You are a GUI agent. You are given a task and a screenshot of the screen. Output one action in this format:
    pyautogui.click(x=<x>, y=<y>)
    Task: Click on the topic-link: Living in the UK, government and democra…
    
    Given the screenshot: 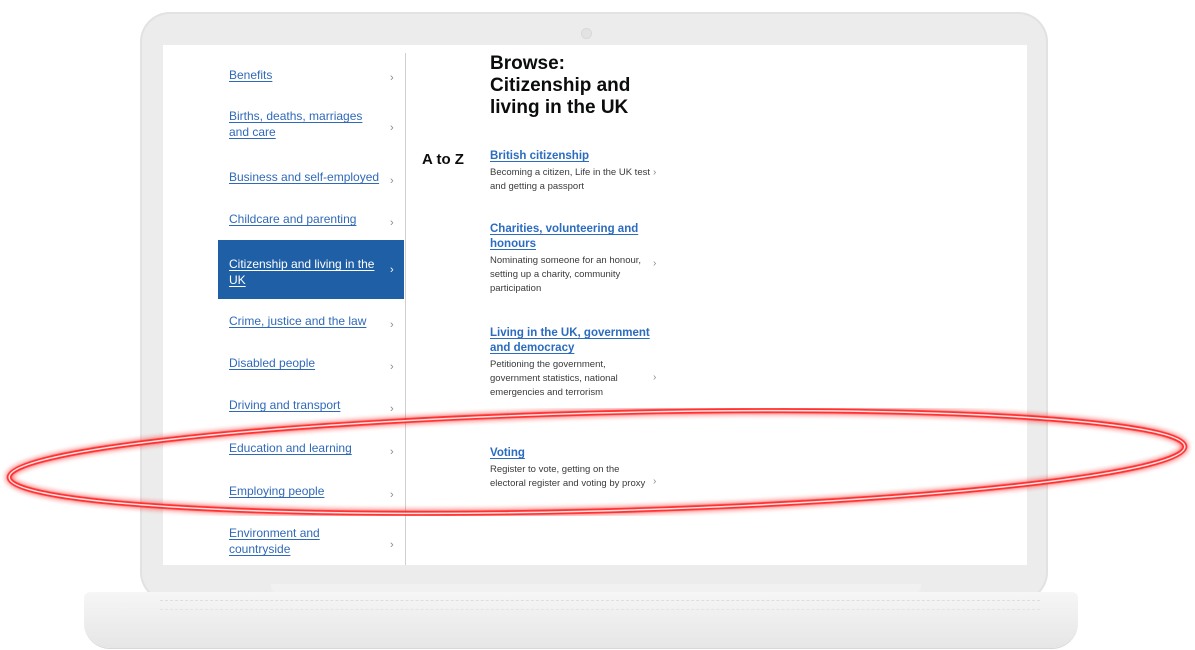 What is the action you would take?
    pyautogui.click(x=570, y=341)
    